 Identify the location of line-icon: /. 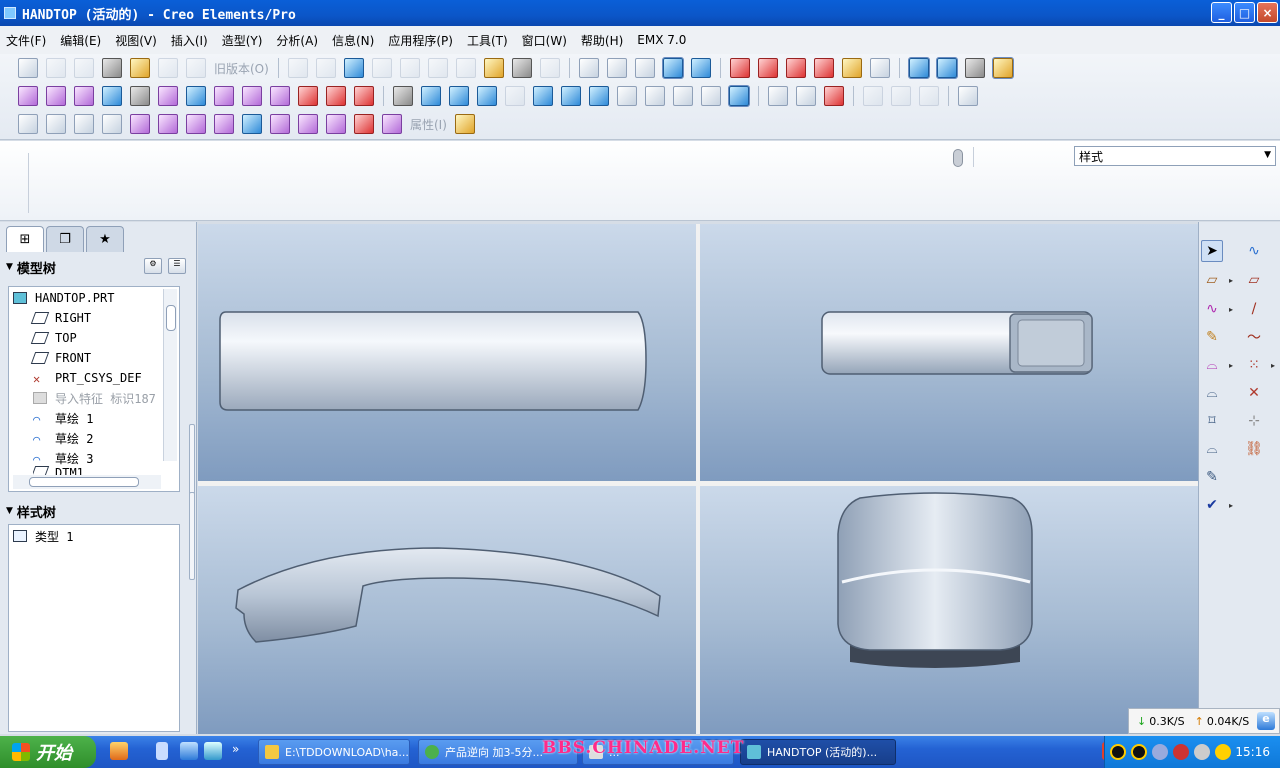
(1254, 309).